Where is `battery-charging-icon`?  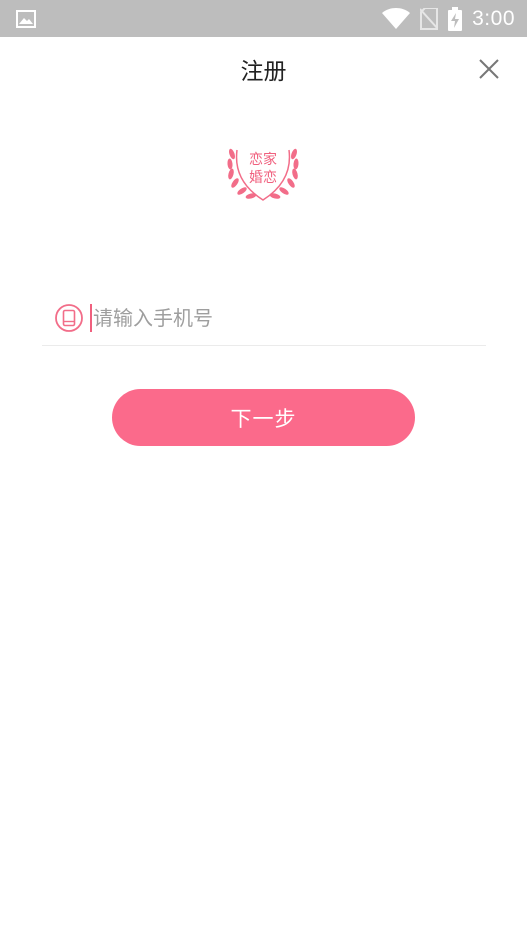
battery-charging-icon is located at coordinates (455, 18).